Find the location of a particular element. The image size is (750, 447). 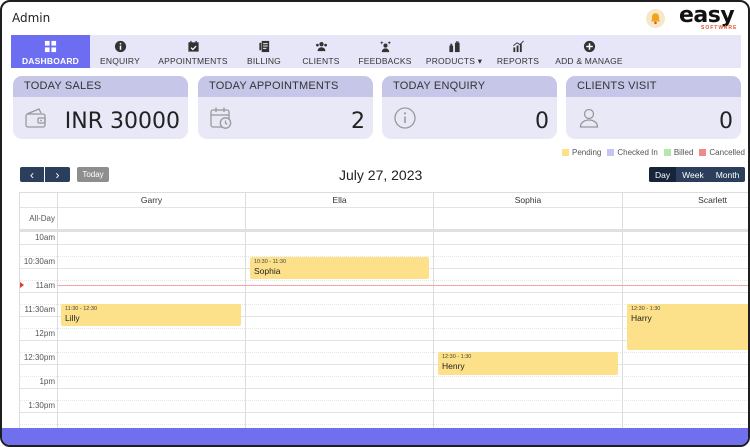

top-bar: Admin easy SOFTWARE is located at coordinates (375, 18).